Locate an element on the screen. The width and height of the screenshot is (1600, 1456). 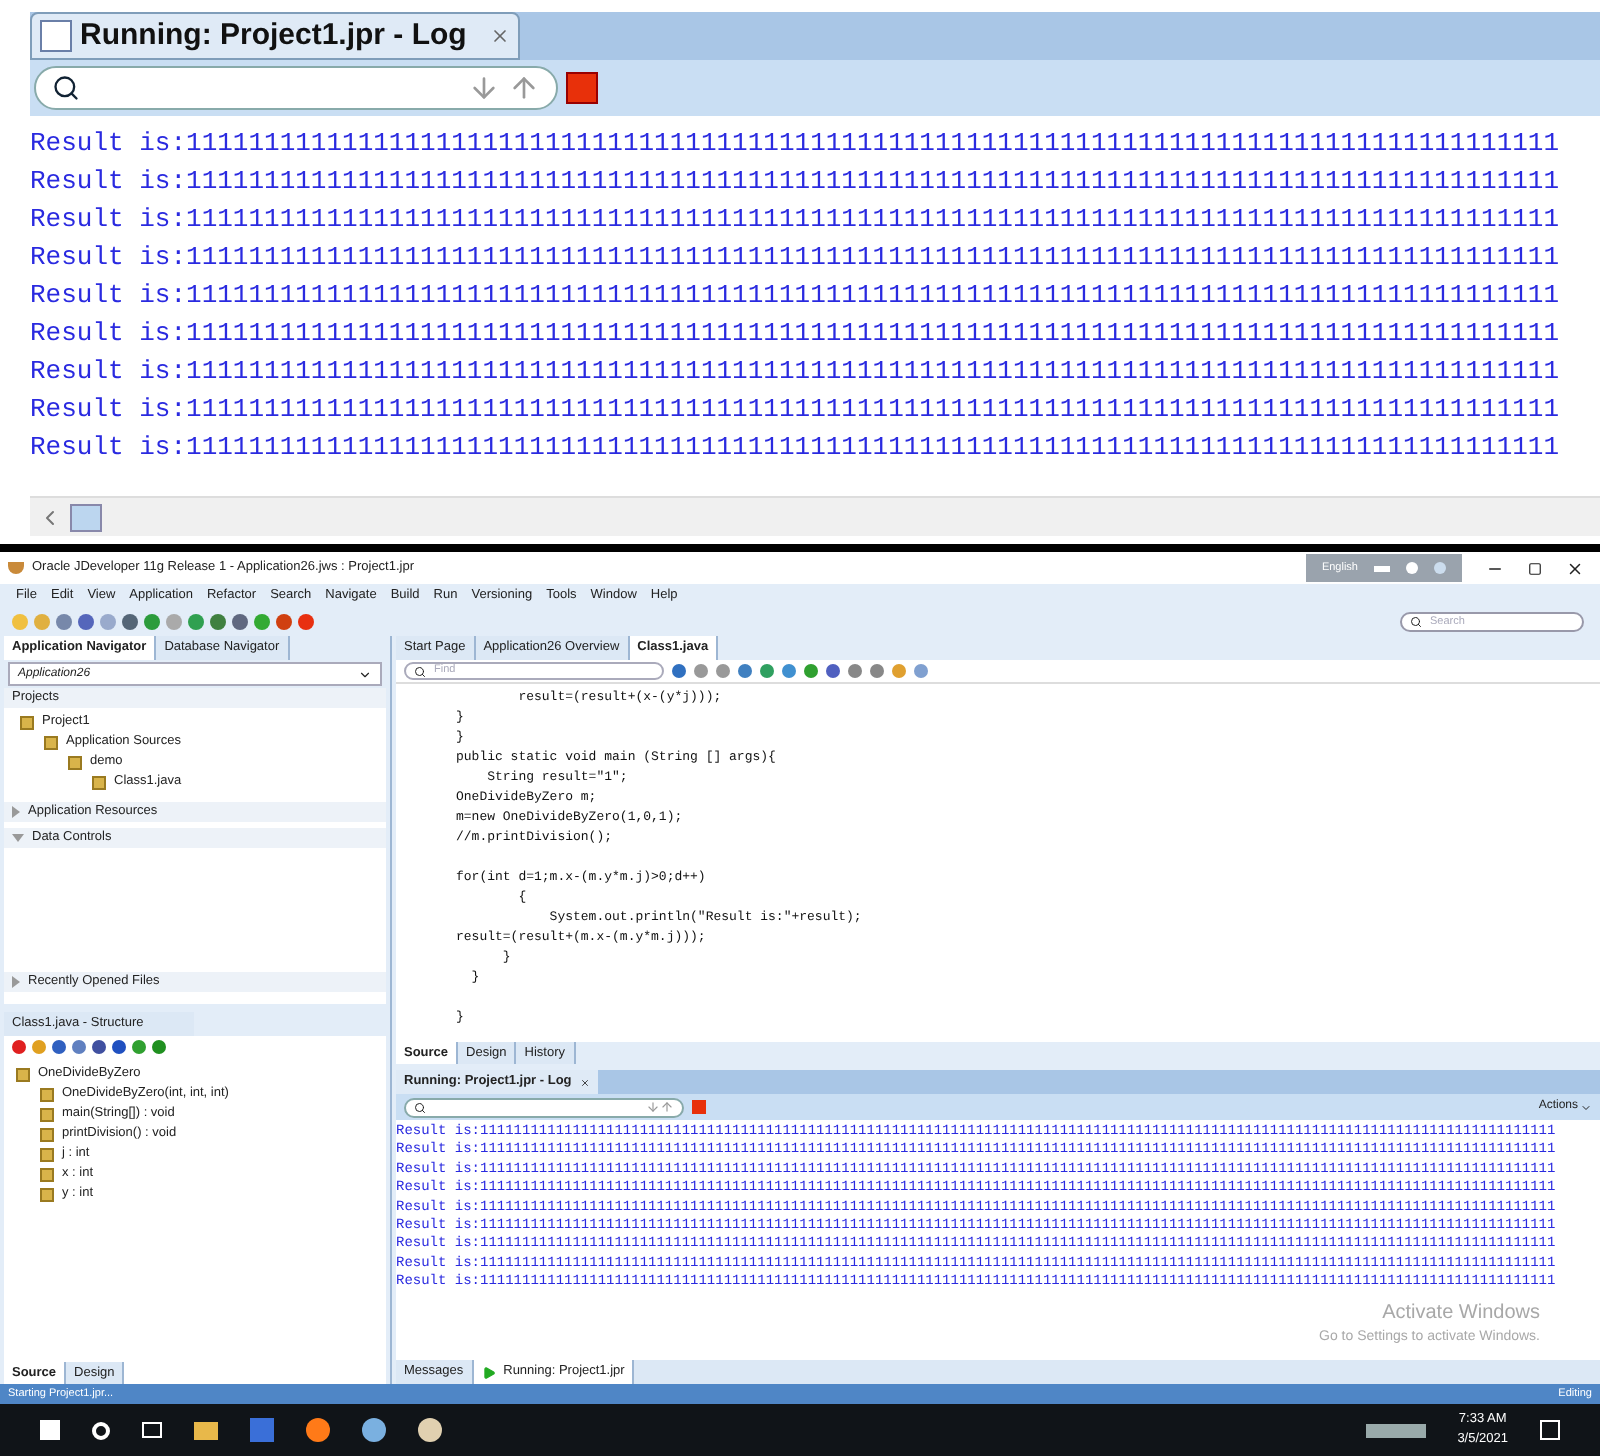
collapse-triangle-icon is located at coordinates (18, 838).